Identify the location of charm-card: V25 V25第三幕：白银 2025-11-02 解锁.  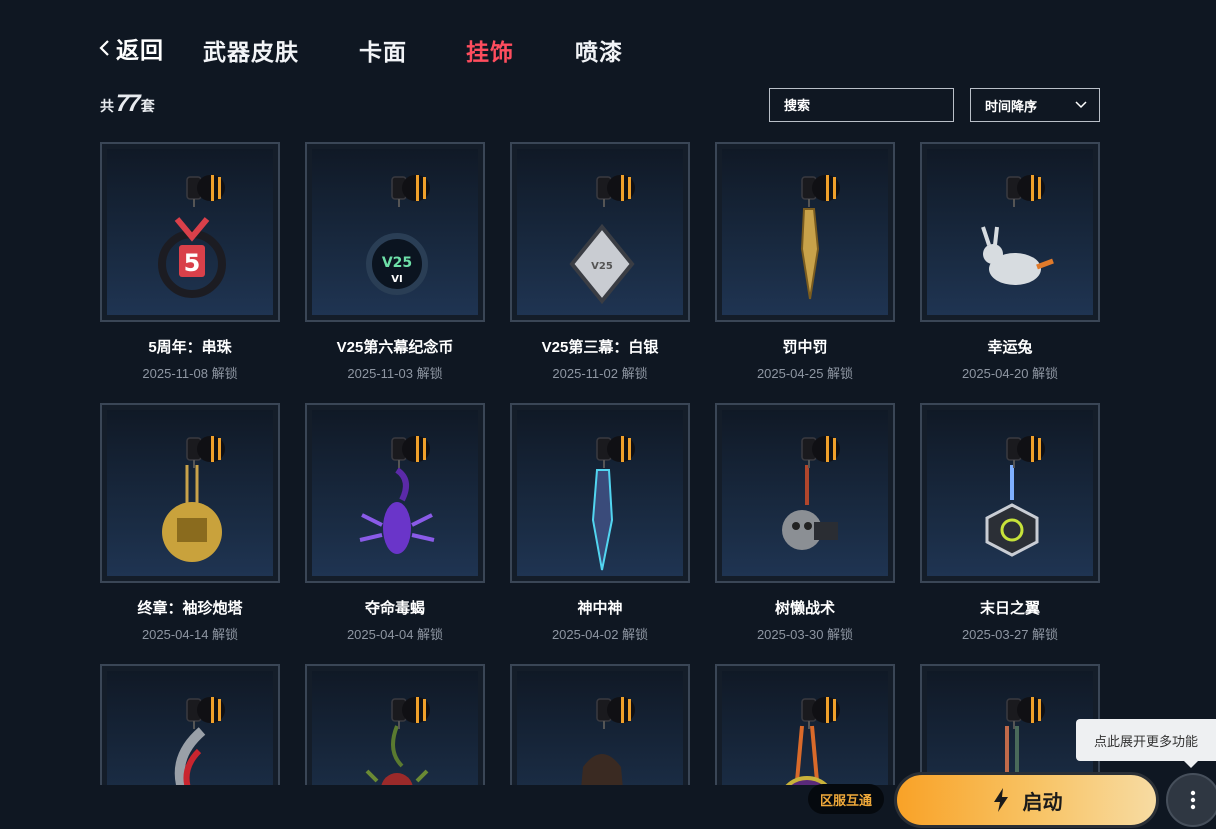
(600, 262).